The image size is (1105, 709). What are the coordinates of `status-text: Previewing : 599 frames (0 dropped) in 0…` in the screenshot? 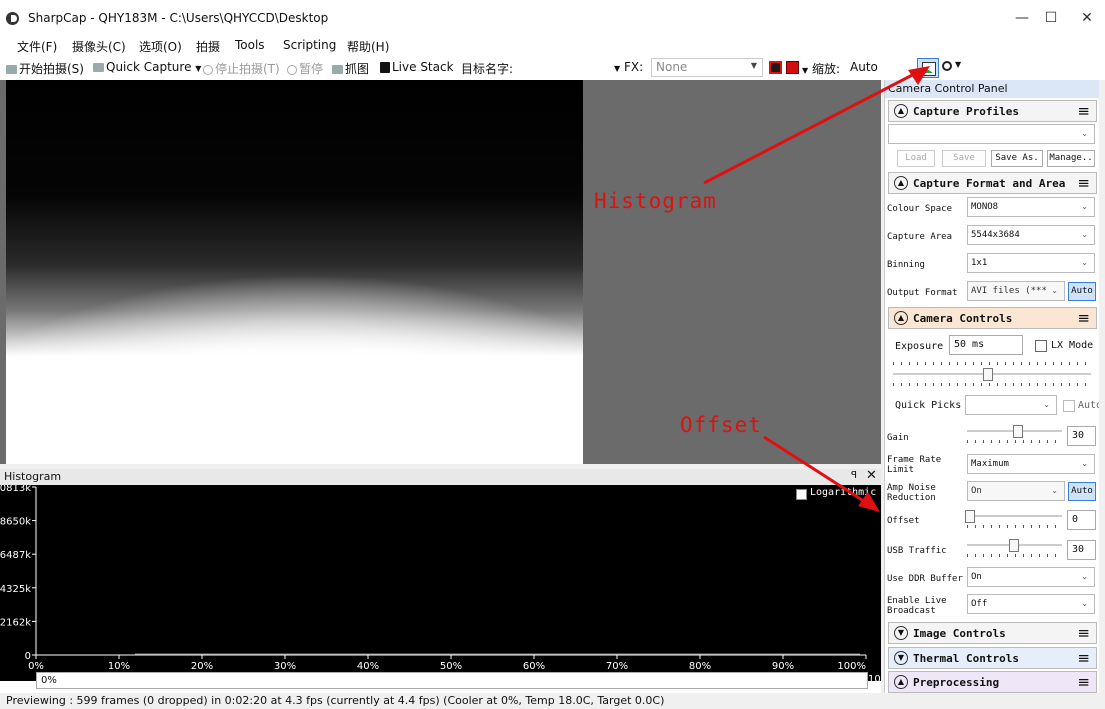 It's located at (335, 700).